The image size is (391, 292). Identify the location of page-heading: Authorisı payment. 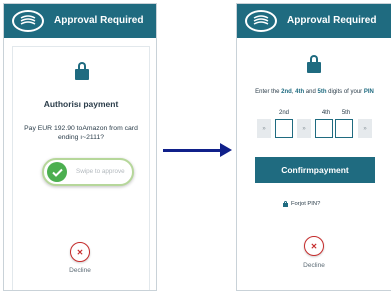
(81, 104).